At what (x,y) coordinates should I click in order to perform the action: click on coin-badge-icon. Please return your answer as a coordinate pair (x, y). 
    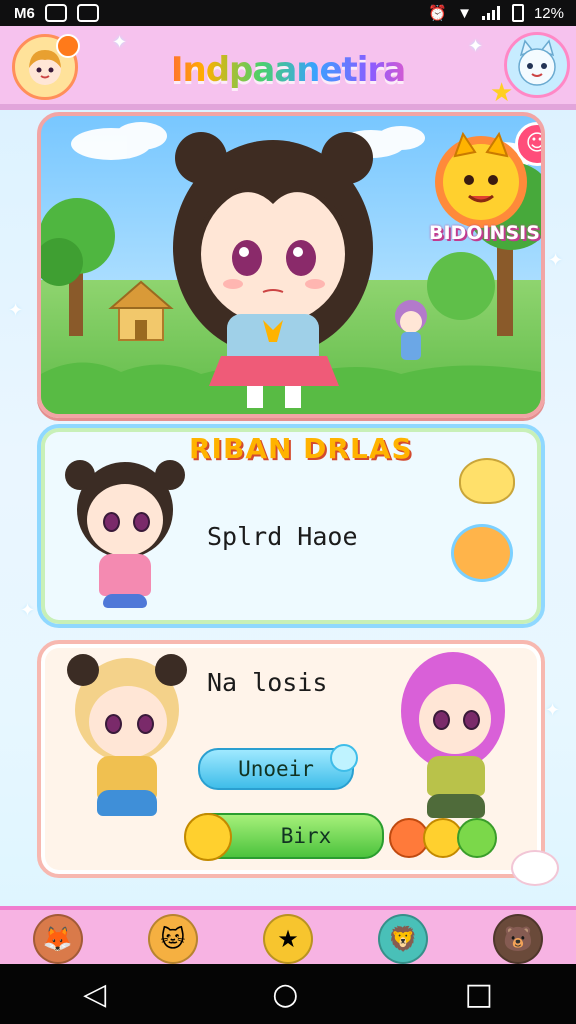
    Looking at the image, I should click on (68, 46).